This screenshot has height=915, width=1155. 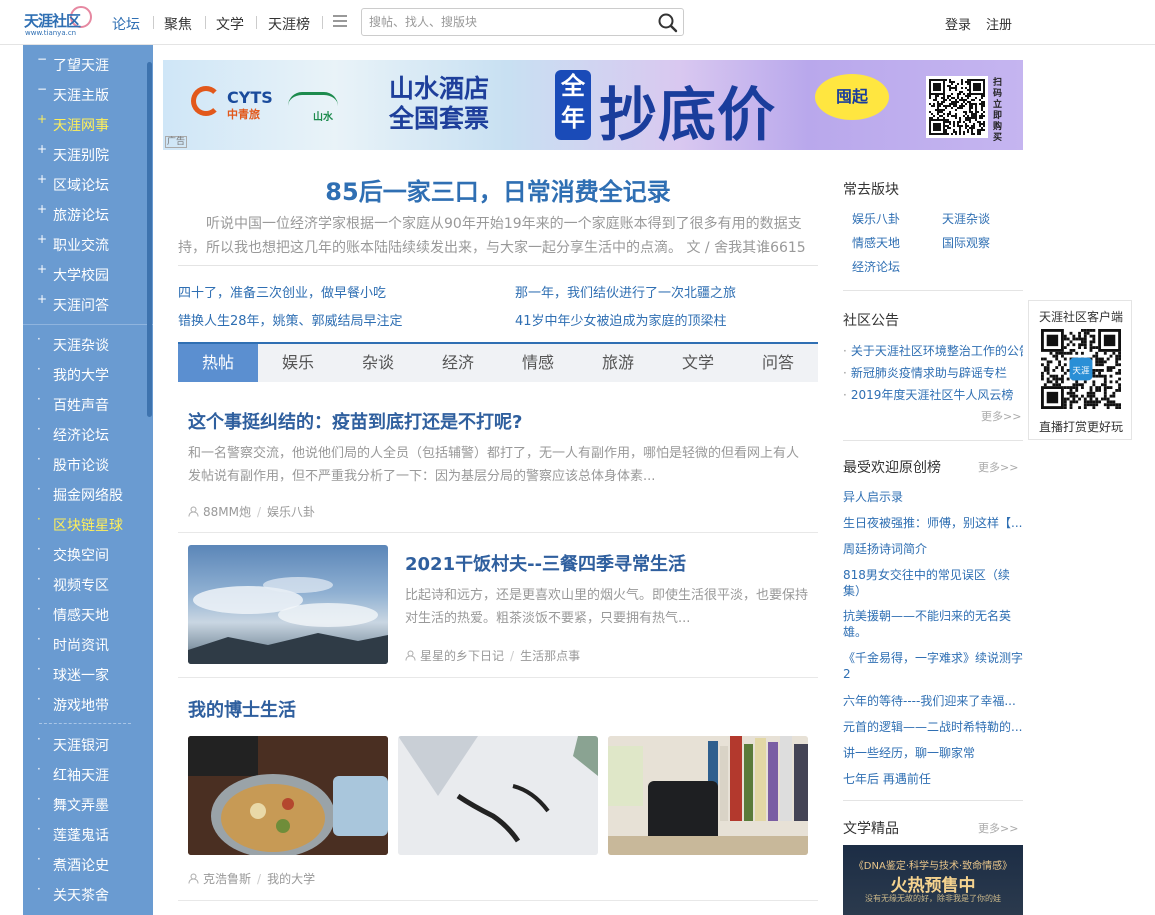 I want to click on sidebar-item: · 交换空间, so click(x=88, y=554).